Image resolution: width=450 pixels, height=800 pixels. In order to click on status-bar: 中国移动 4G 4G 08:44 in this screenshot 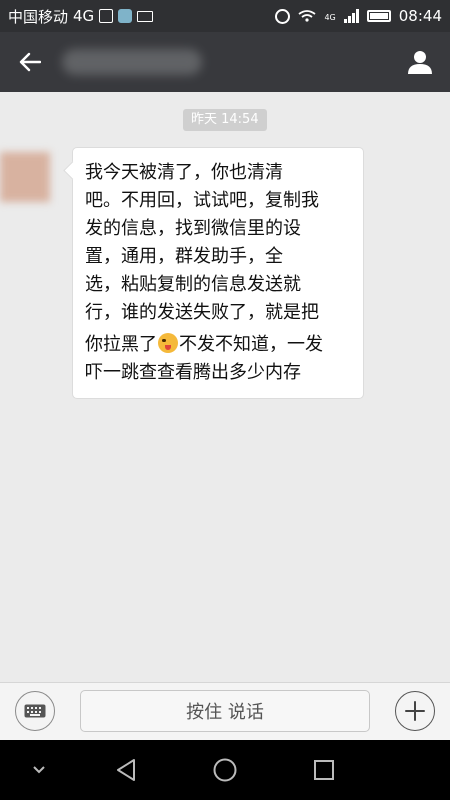, I will do `click(225, 16)`.